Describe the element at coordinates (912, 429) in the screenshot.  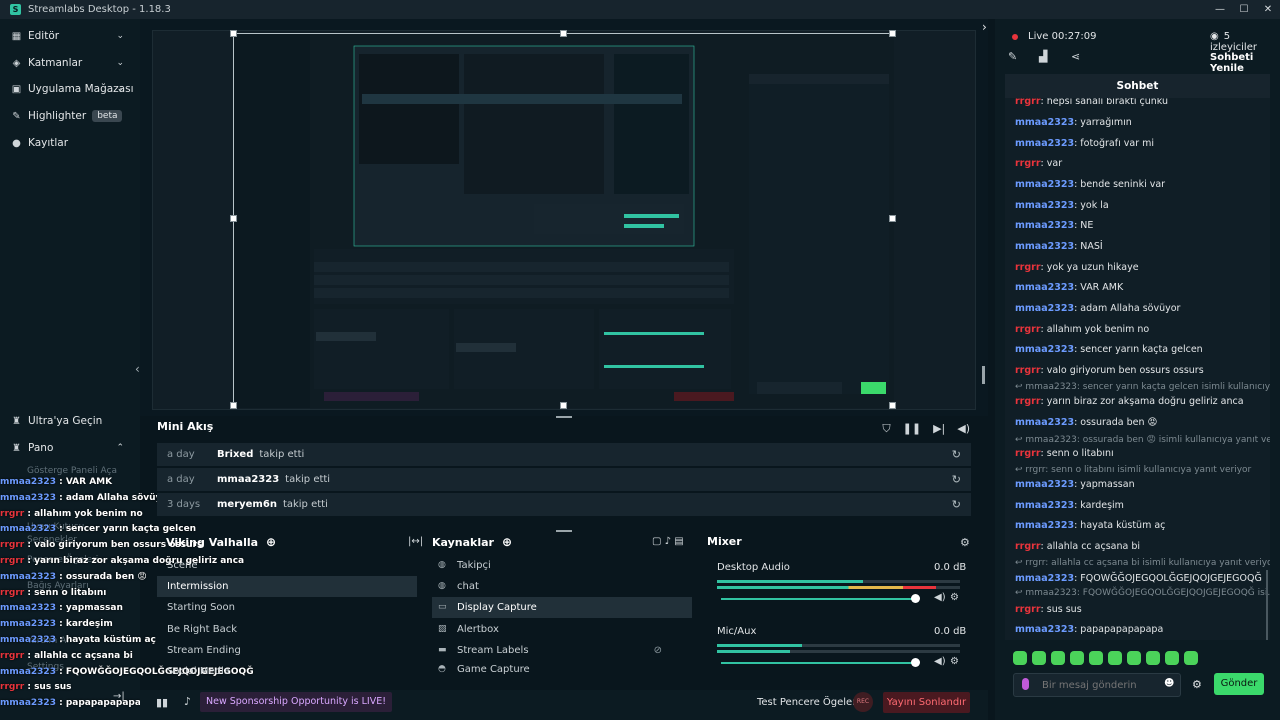
I see `pause-icon: ❚❚` at that location.